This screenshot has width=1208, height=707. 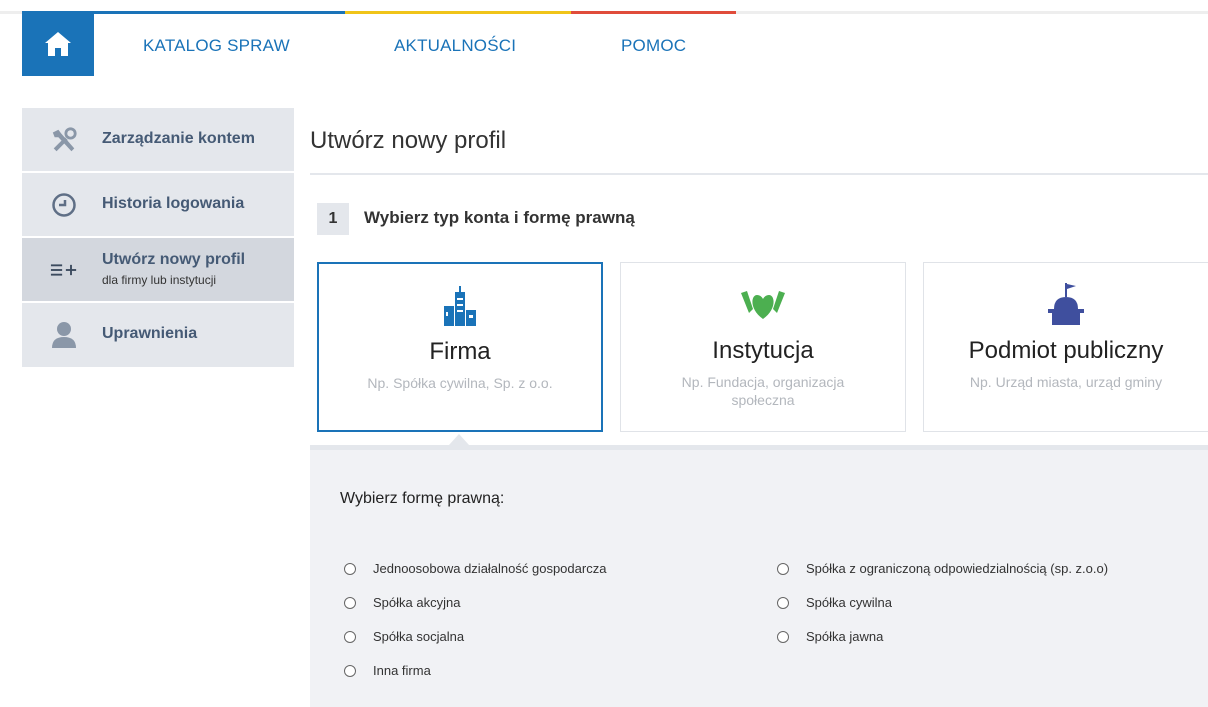 What do you see at coordinates (845, 636) in the screenshot?
I see `radio-label: Spółka jawna` at bounding box center [845, 636].